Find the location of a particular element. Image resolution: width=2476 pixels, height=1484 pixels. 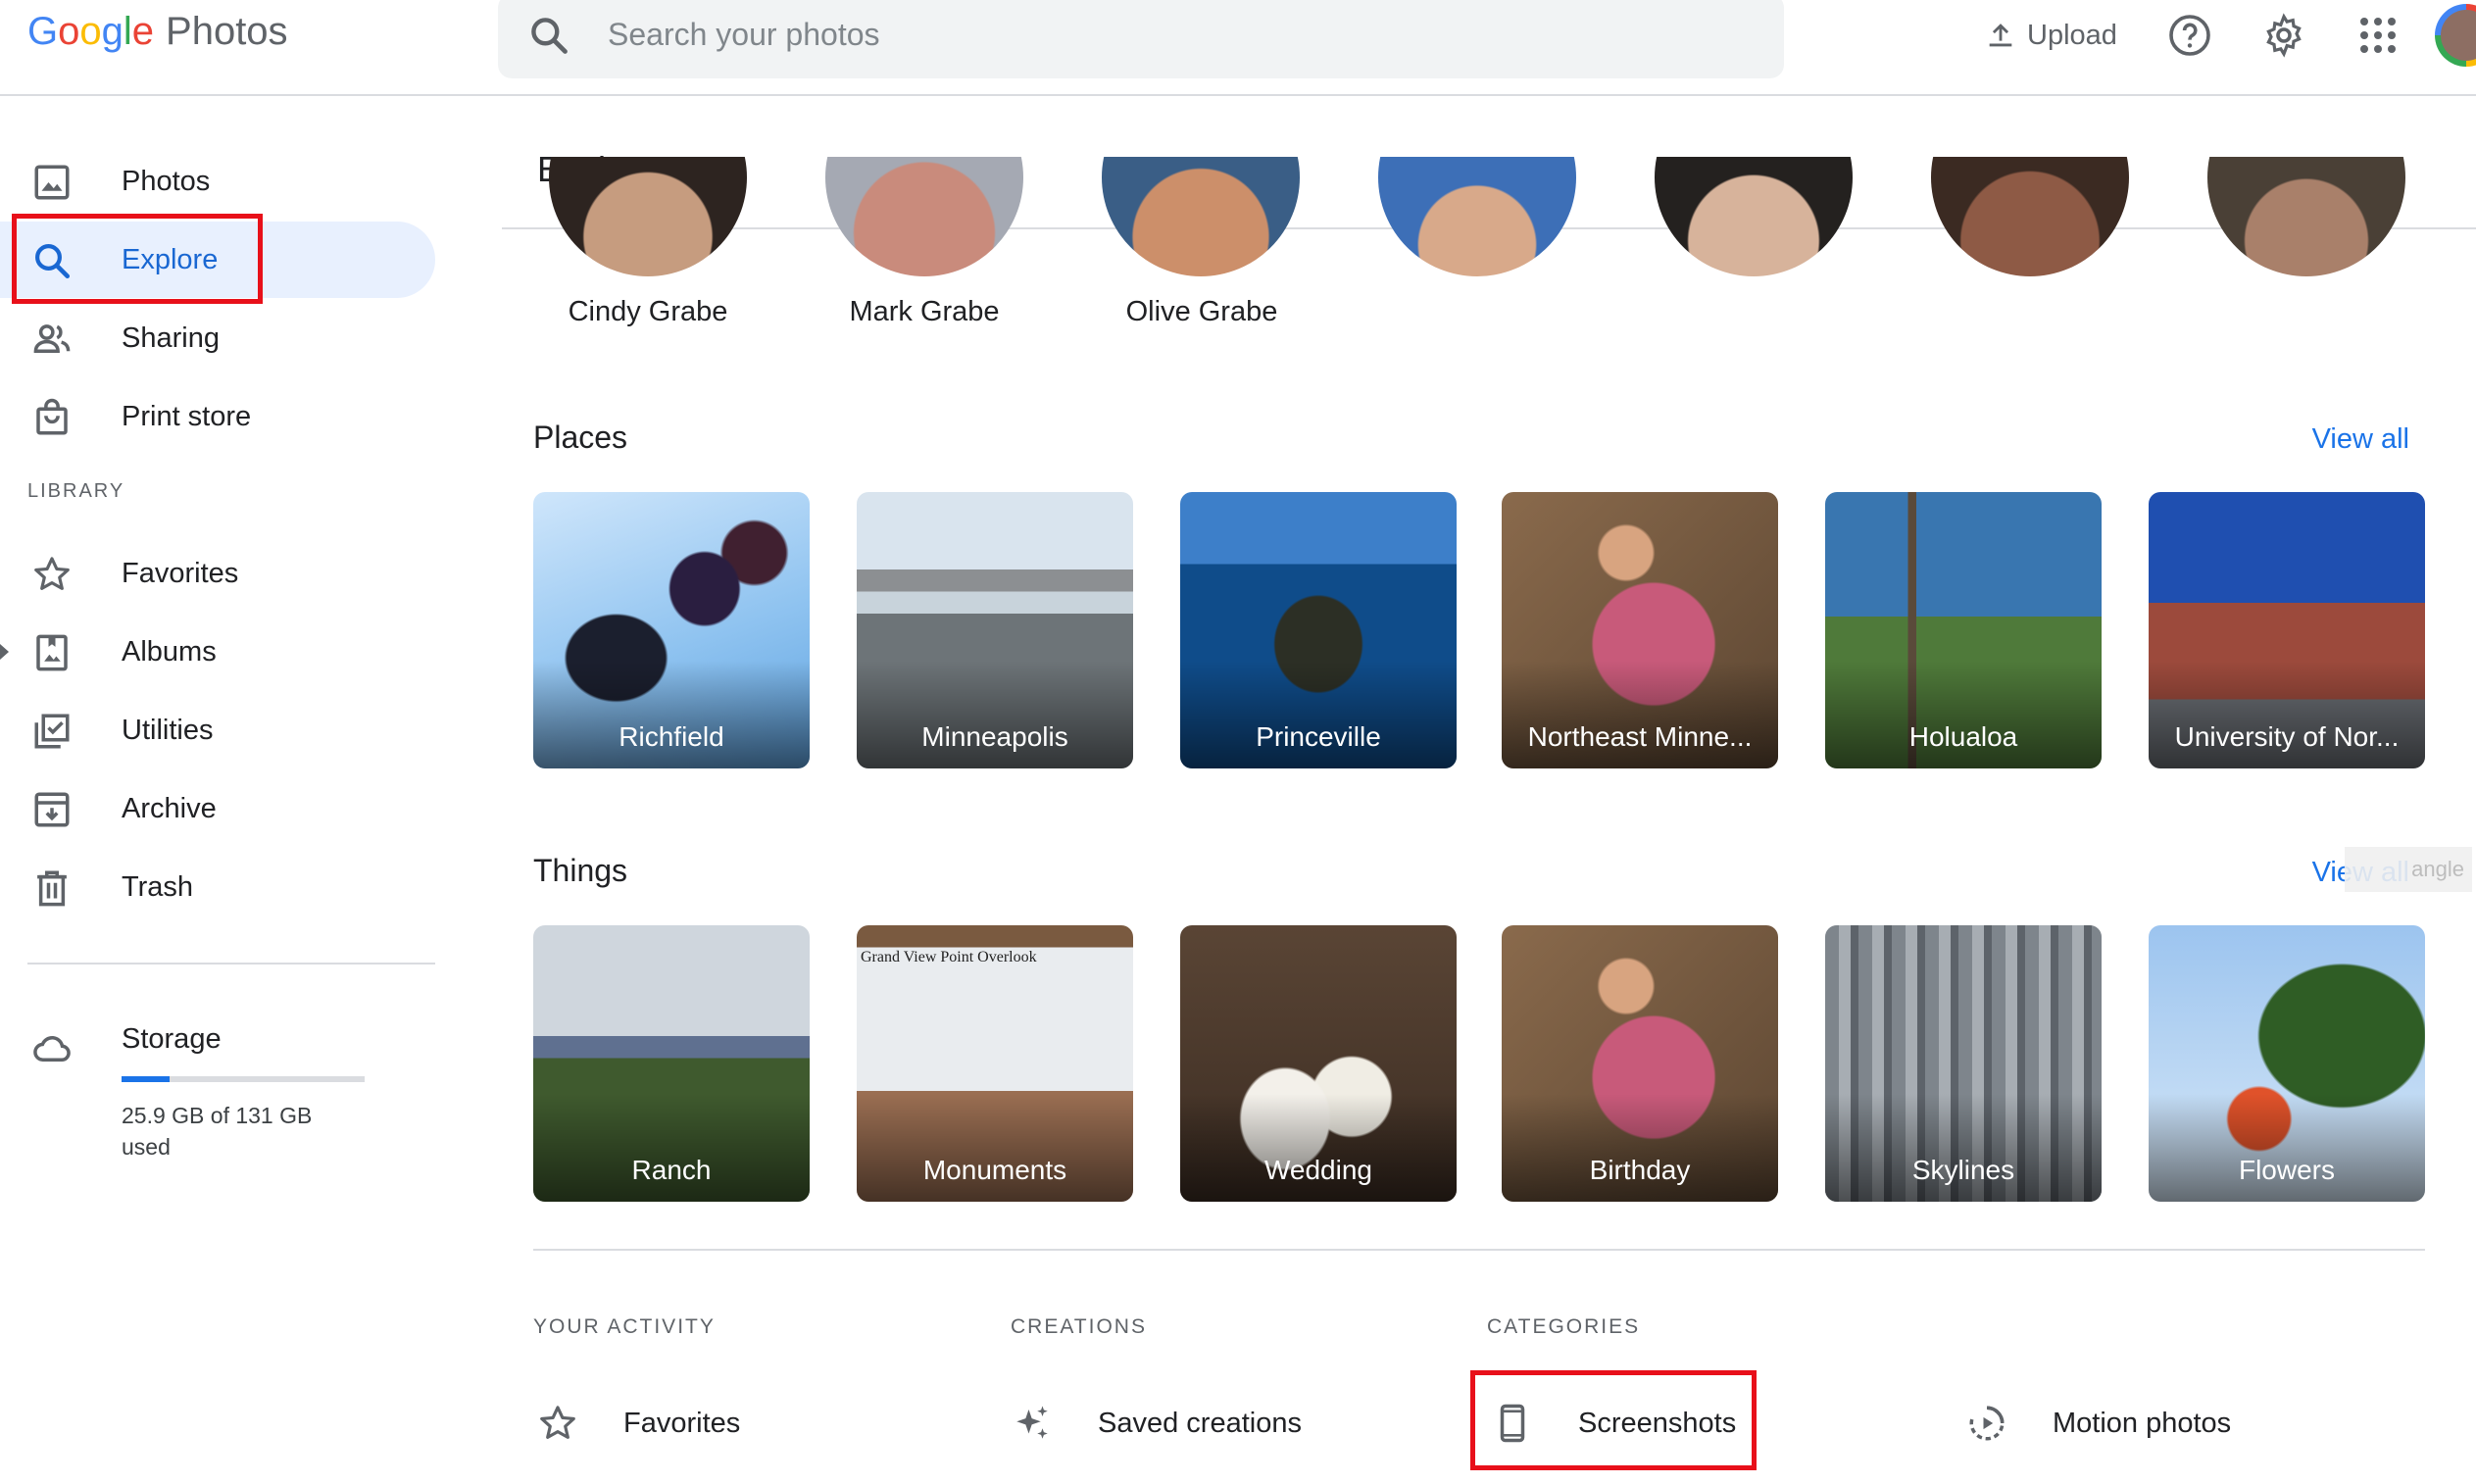

tile-label: Minneapolis is located at coordinates (994, 736).